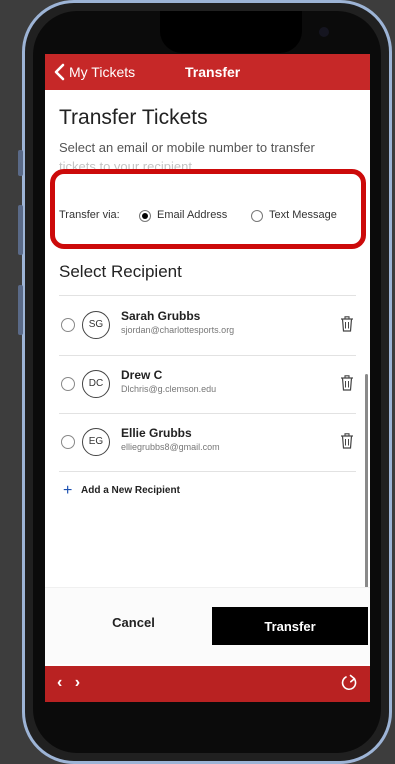  What do you see at coordinates (324, 32) in the screenshot?
I see `camera-icon` at bounding box center [324, 32].